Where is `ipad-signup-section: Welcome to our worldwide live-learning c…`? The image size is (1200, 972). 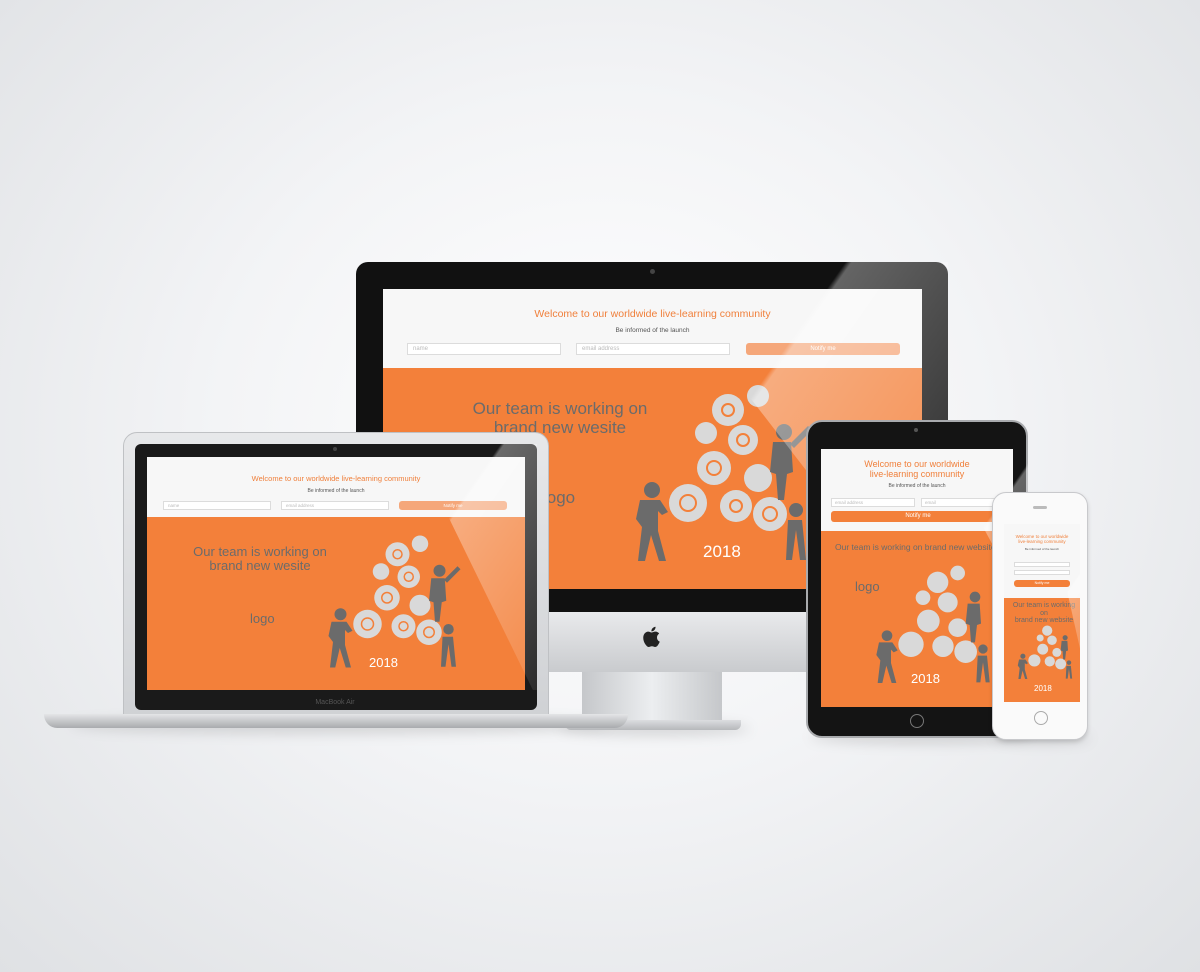 ipad-signup-section: Welcome to our worldwide live-learning c… is located at coordinates (917, 490).